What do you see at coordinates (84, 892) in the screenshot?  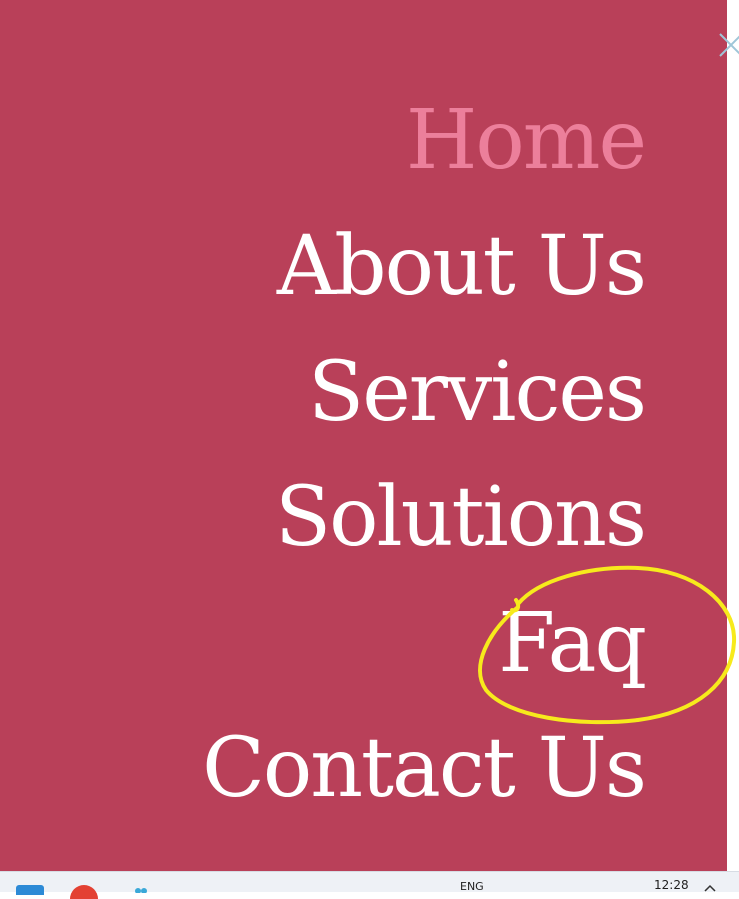 I see `chrome-icon` at bounding box center [84, 892].